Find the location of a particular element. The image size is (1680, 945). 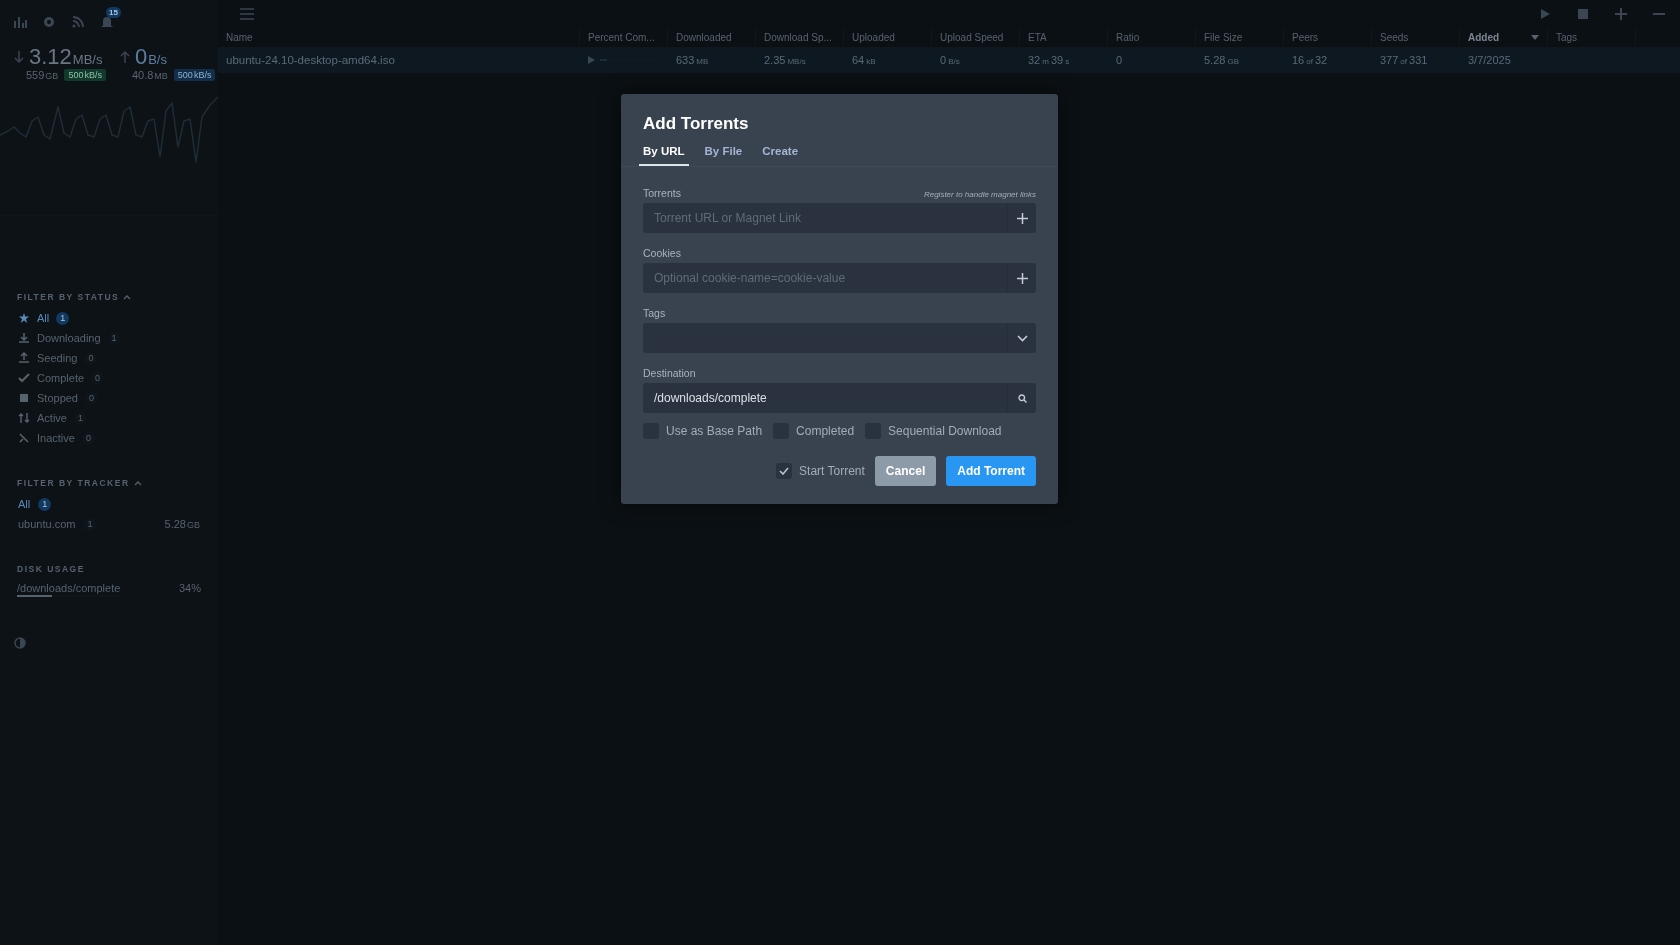

bar-chart-icon is located at coordinates (20, 22).